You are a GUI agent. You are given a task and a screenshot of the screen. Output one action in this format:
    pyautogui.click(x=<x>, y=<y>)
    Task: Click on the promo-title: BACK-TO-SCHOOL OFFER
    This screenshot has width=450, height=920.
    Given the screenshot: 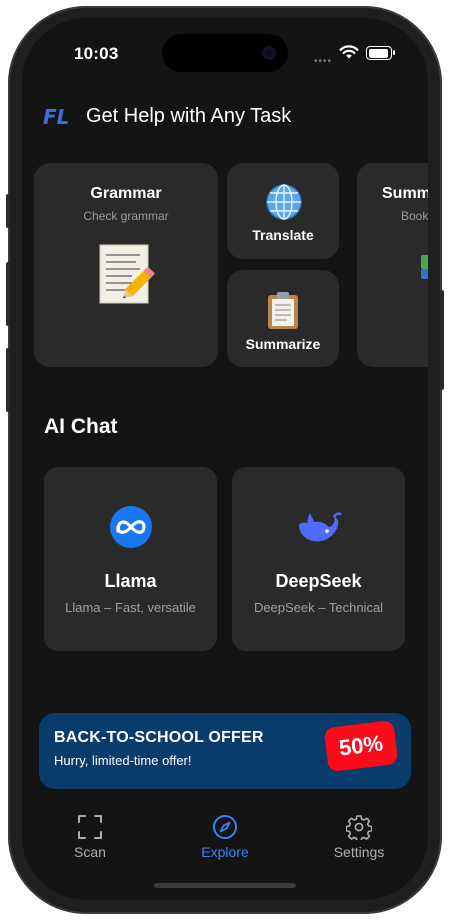 What is the action you would take?
    pyautogui.click(x=159, y=737)
    